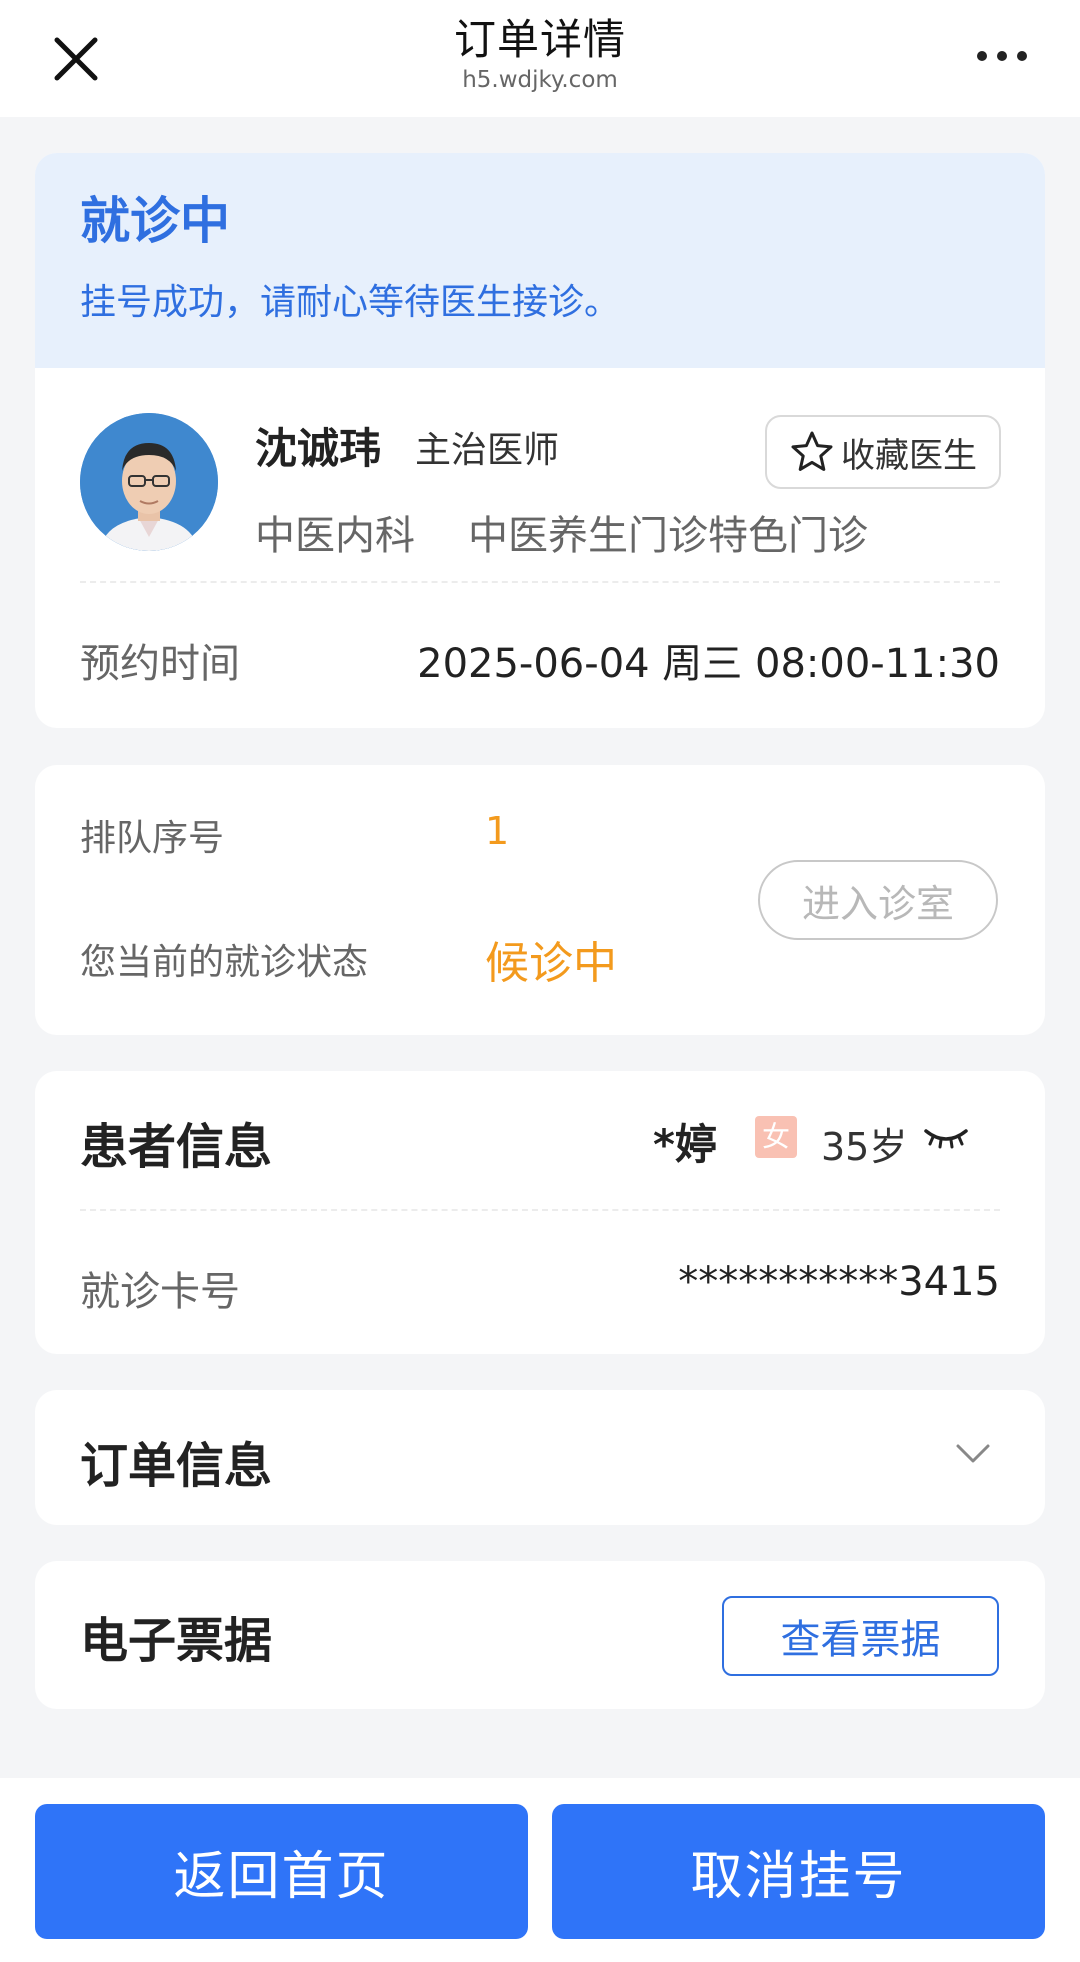  Describe the element at coordinates (540, 260) in the screenshot. I see `status-banner: 就诊中 挂号成功，请耐心等待医生接诊。` at that location.